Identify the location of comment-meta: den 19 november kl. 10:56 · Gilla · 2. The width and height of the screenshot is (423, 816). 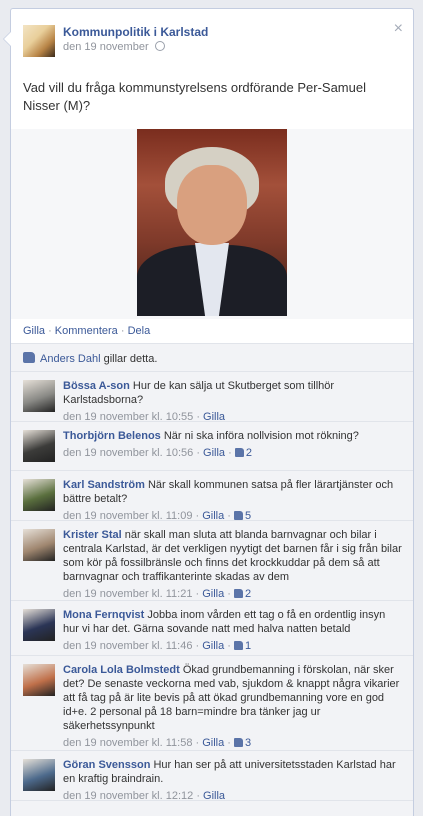
(157, 453).